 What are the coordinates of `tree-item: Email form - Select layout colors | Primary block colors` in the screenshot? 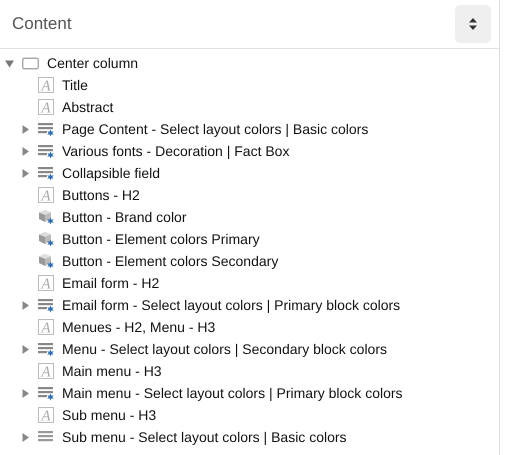 It's located at (231, 305).